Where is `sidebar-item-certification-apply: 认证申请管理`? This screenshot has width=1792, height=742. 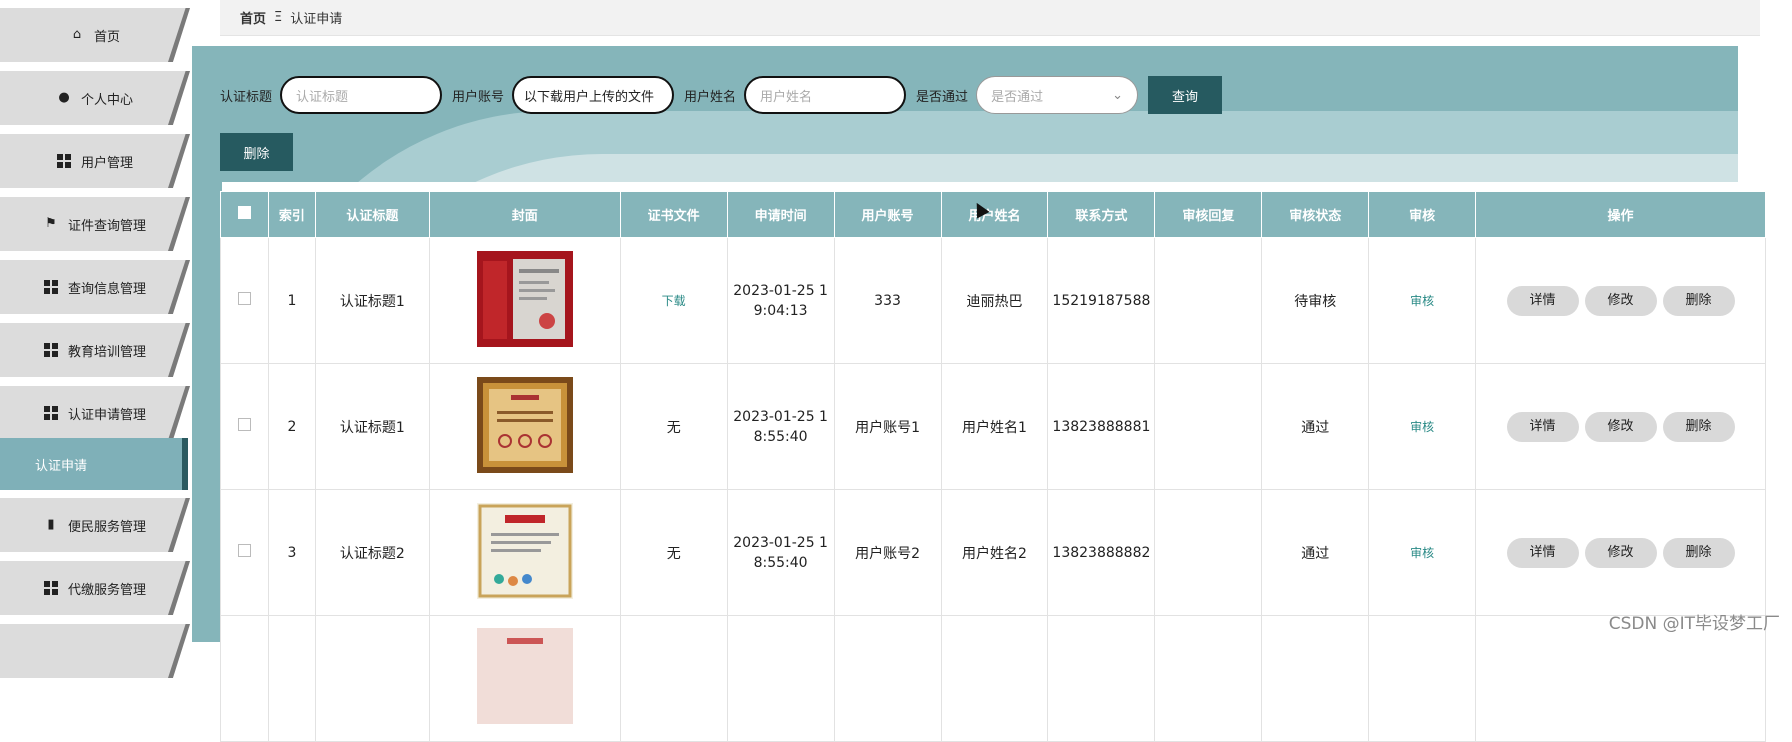
sidebar-item-certification-apply: 认证申请管理 is located at coordinates (95, 413).